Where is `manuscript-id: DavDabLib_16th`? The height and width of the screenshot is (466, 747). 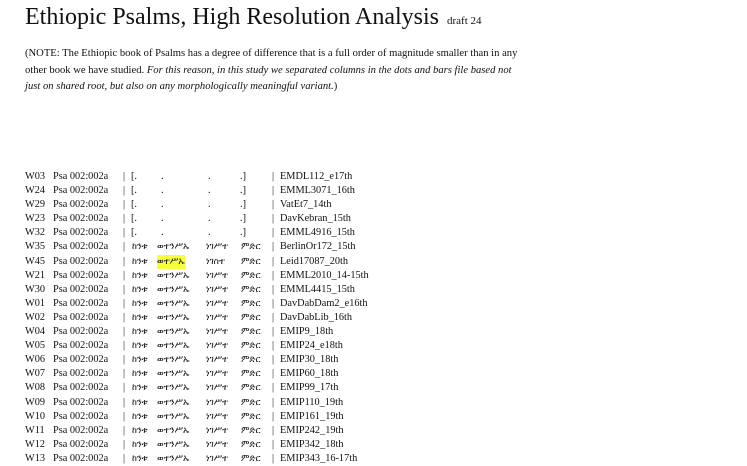 manuscript-id: DavDabLib_16th is located at coordinates (316, 317).